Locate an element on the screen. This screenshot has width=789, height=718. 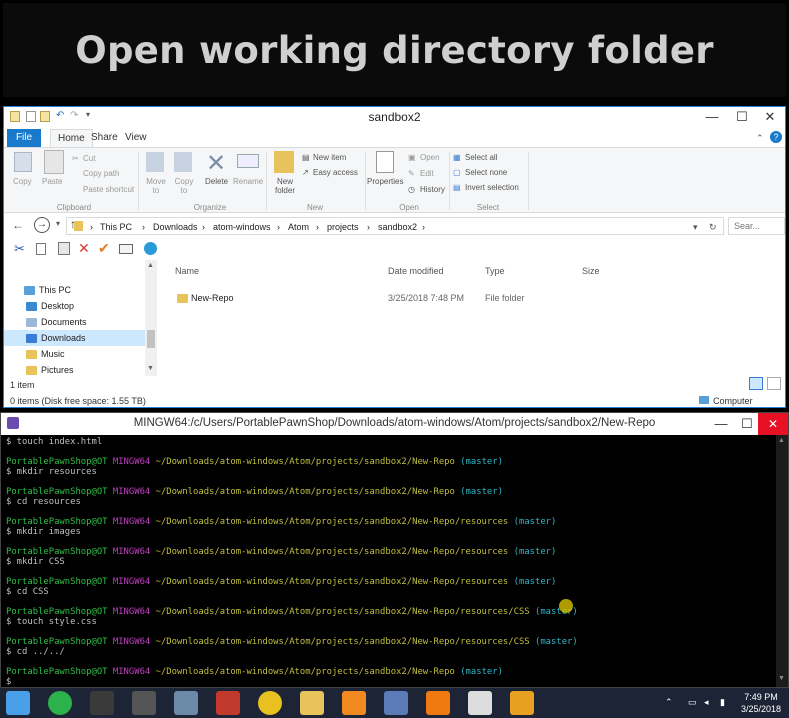
edit-icon: ✎ is located at coordinates (411, 173).